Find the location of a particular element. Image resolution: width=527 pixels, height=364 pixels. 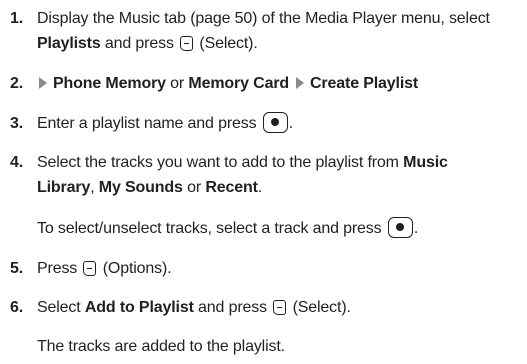

create-playlist-term: Create Playlist is located at coordinates (364, 83).